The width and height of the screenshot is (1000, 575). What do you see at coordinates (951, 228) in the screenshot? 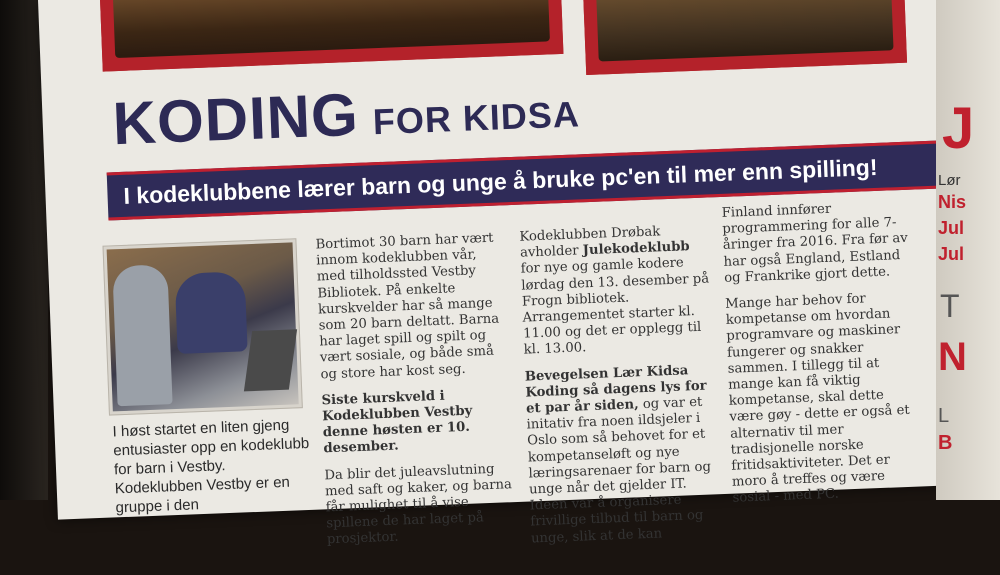
I see `facing-text-3: Jul` at bounding box center [951, 228].